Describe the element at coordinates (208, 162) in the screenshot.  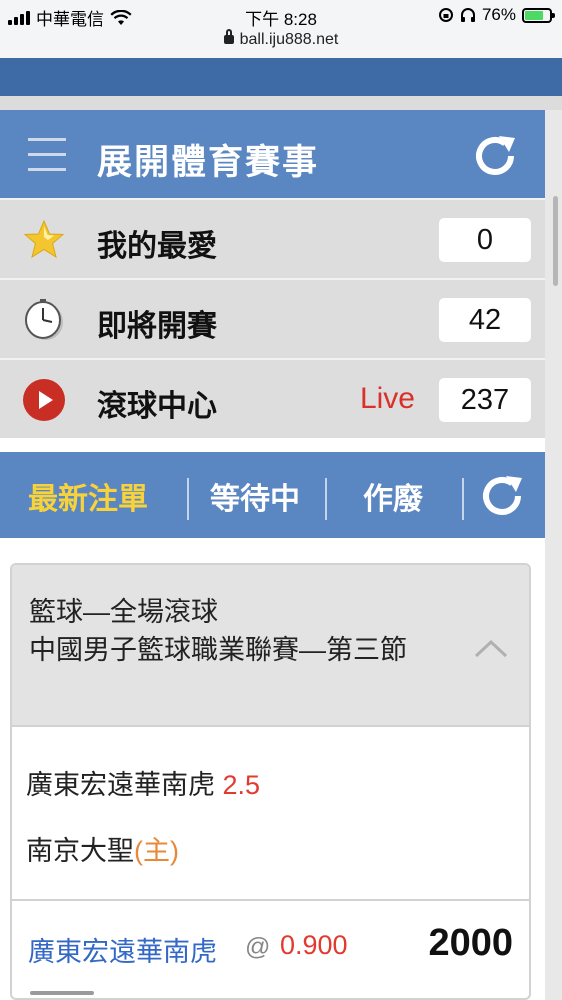
I see `page-title: 展開體育賽事` at that location.